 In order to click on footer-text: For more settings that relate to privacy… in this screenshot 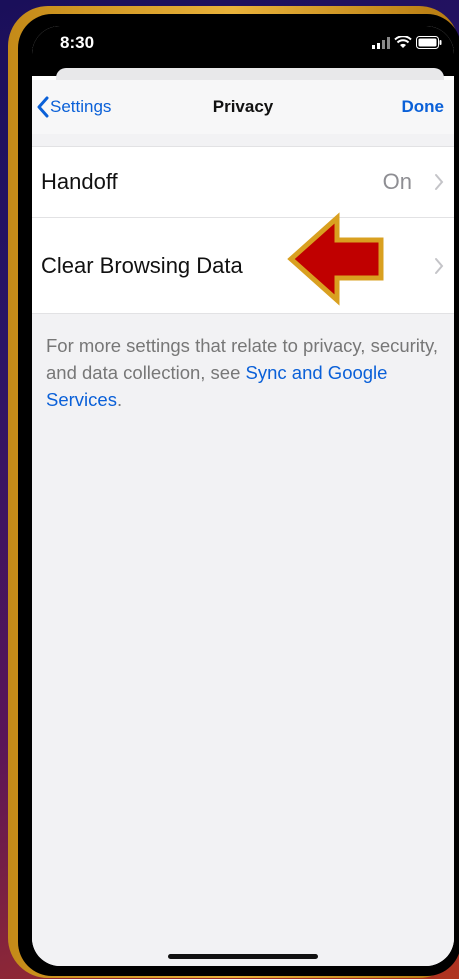, I will do `click(243, 372)`.